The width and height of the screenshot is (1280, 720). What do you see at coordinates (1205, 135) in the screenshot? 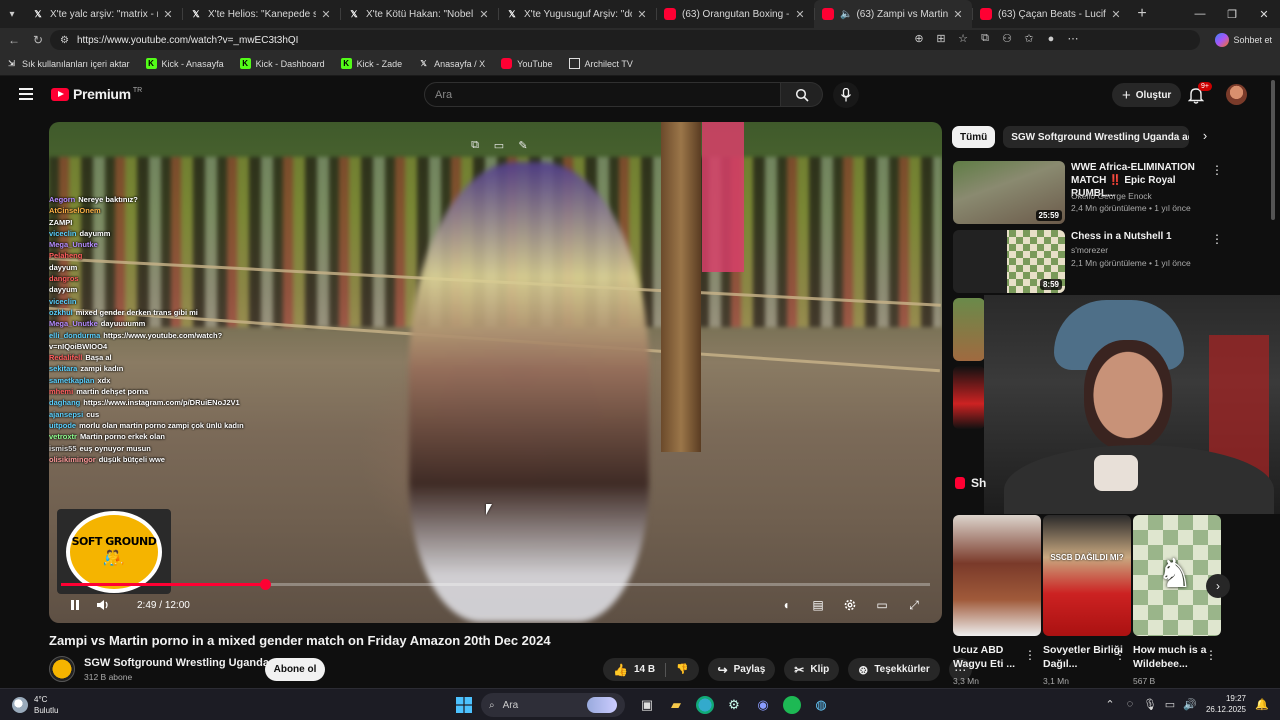
I see `chips-next-icon: ›` at bounding box center [1205, 135].